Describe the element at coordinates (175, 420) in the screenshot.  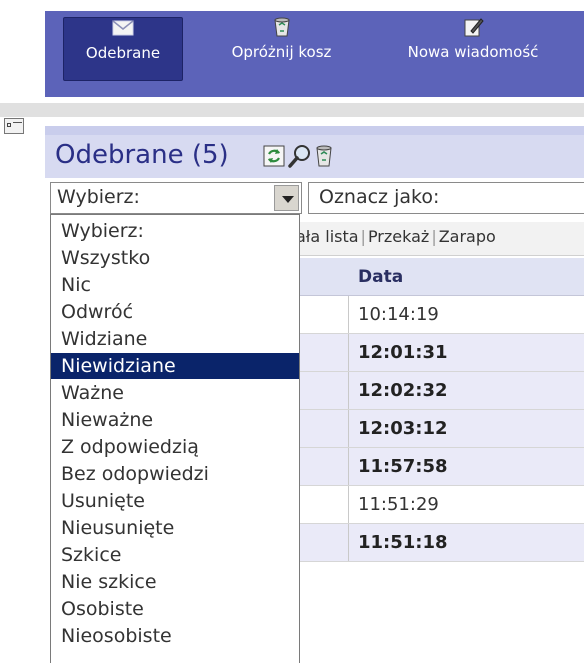
I see `dropdown-option: Nieważne` at that location.